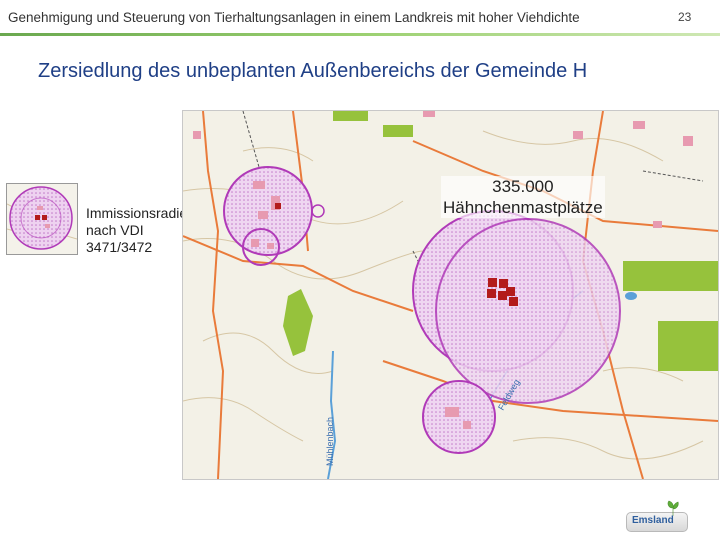 This screenshot has height=540, width=720. Describe the element at coordinates (685, 17) in the screenshot. I see `page-number: 23` at that location.